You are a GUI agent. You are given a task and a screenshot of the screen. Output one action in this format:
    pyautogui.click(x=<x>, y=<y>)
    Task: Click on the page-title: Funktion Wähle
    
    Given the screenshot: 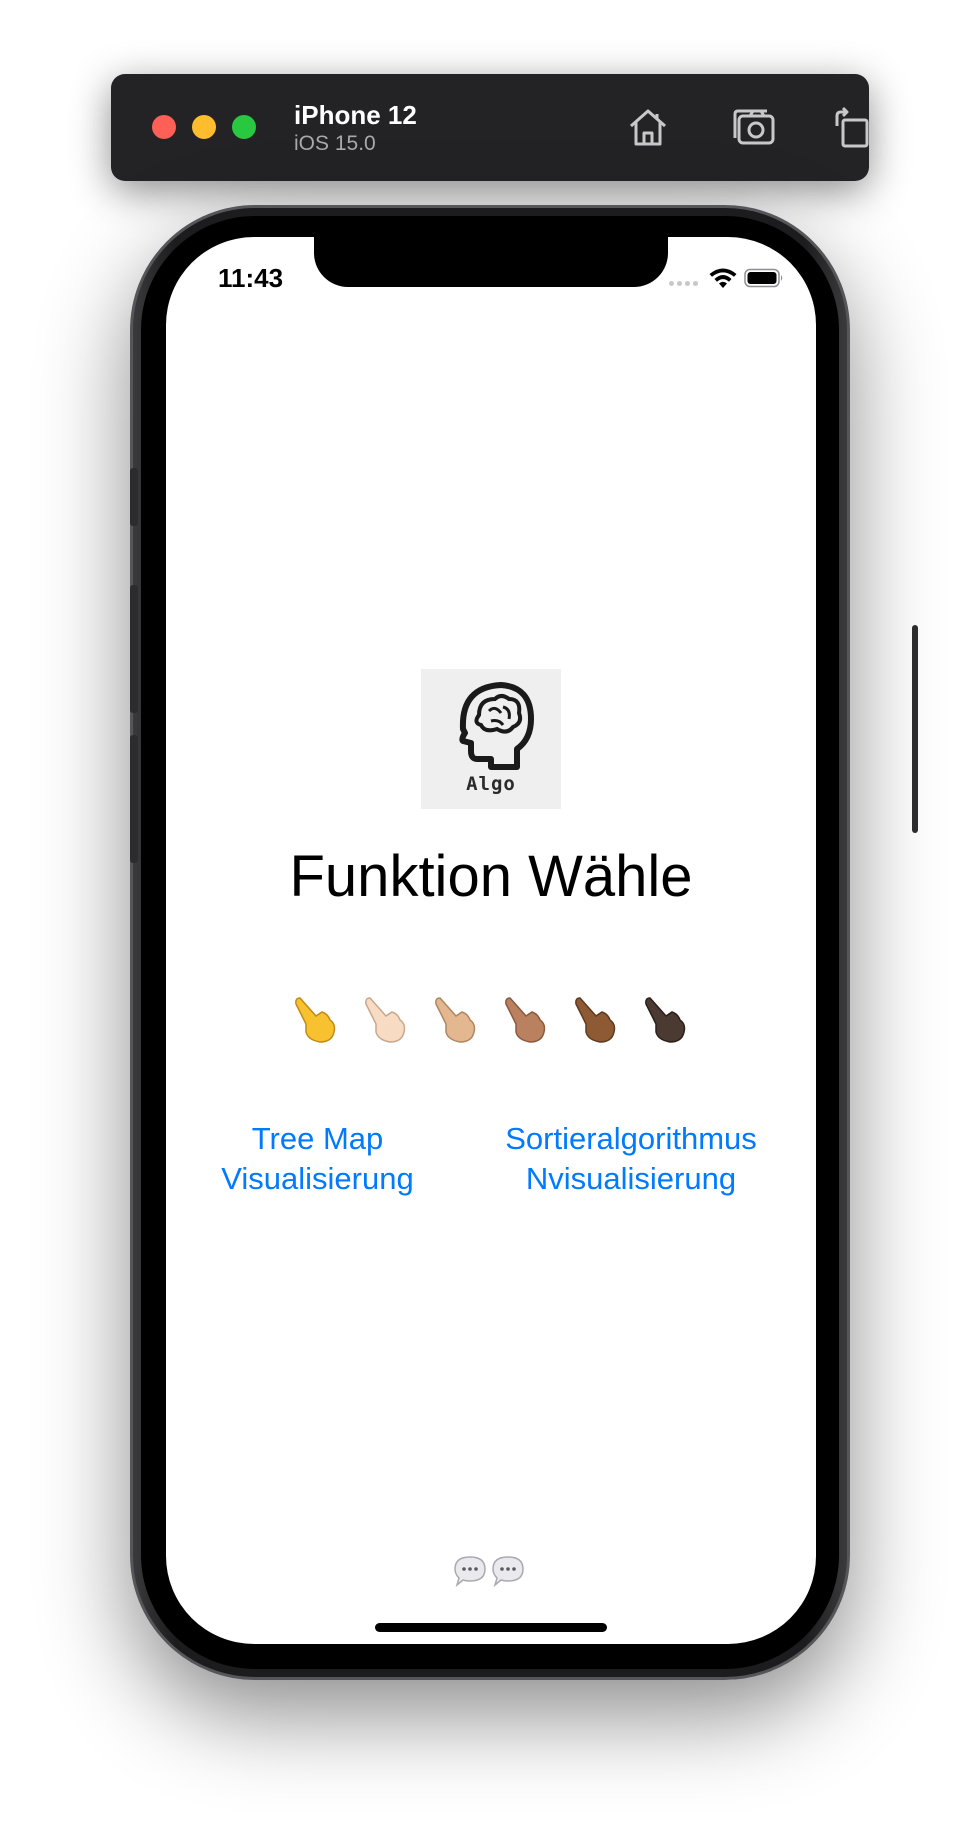 What is the action you would take?
    pyautogui.click(x=491, y=876)
    